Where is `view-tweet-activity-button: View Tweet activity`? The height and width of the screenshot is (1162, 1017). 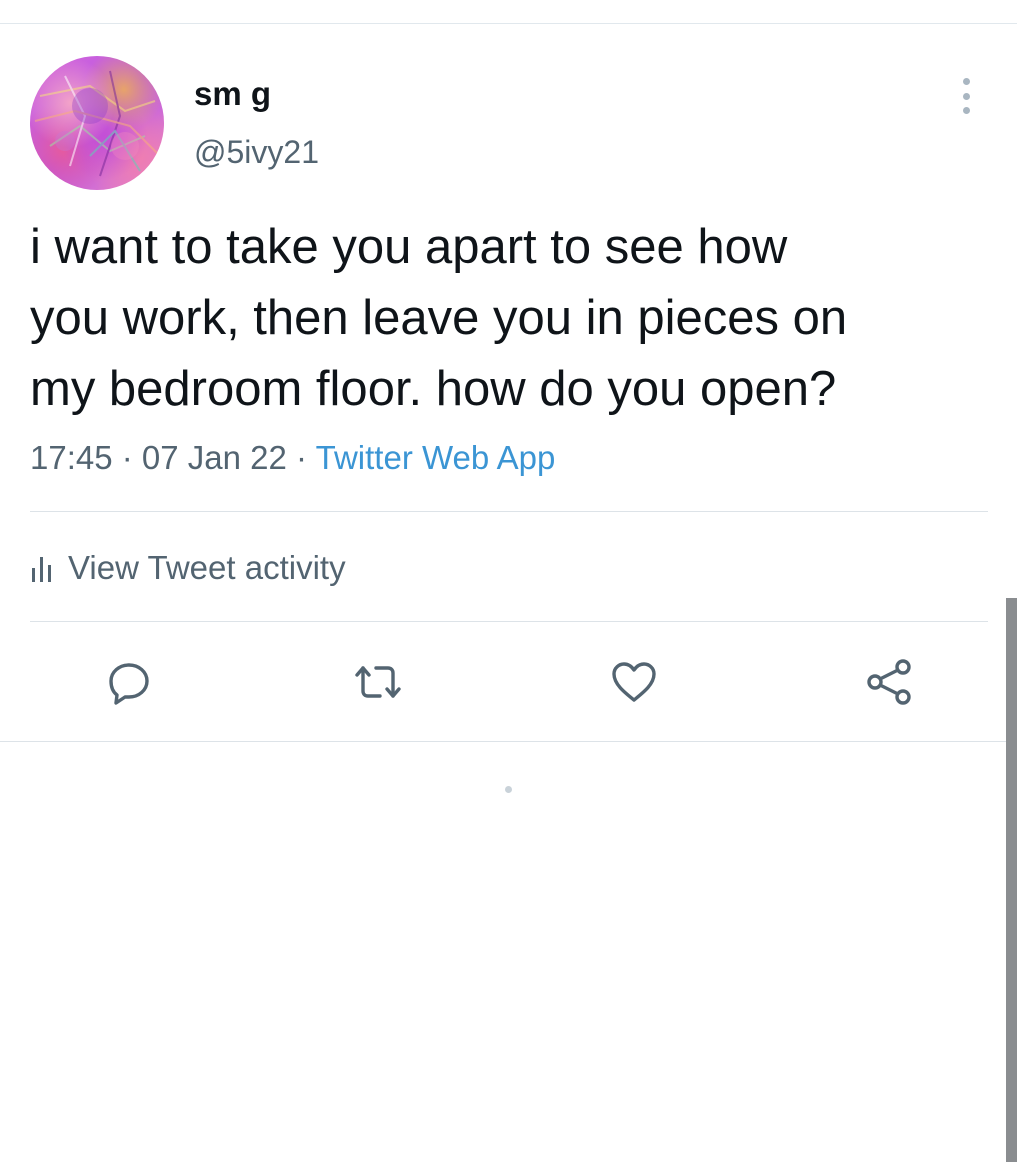 view-tweet-activity-button: View Tweet activity is located at coordinates (188, 568).